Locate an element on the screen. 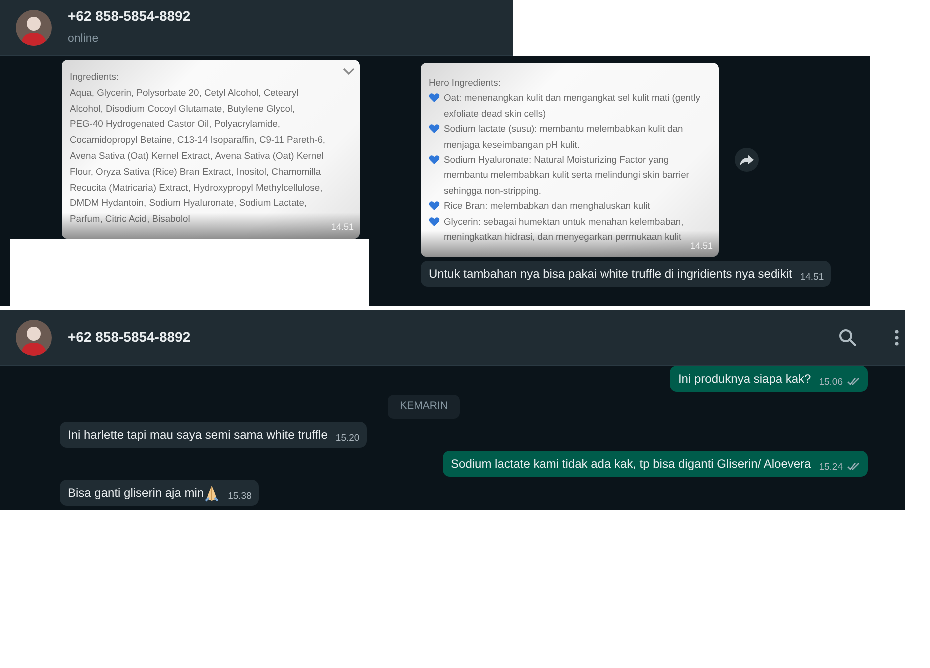 The width and height of the screenshot is (930, 668). forward-button is located at coordinates (747, 160).